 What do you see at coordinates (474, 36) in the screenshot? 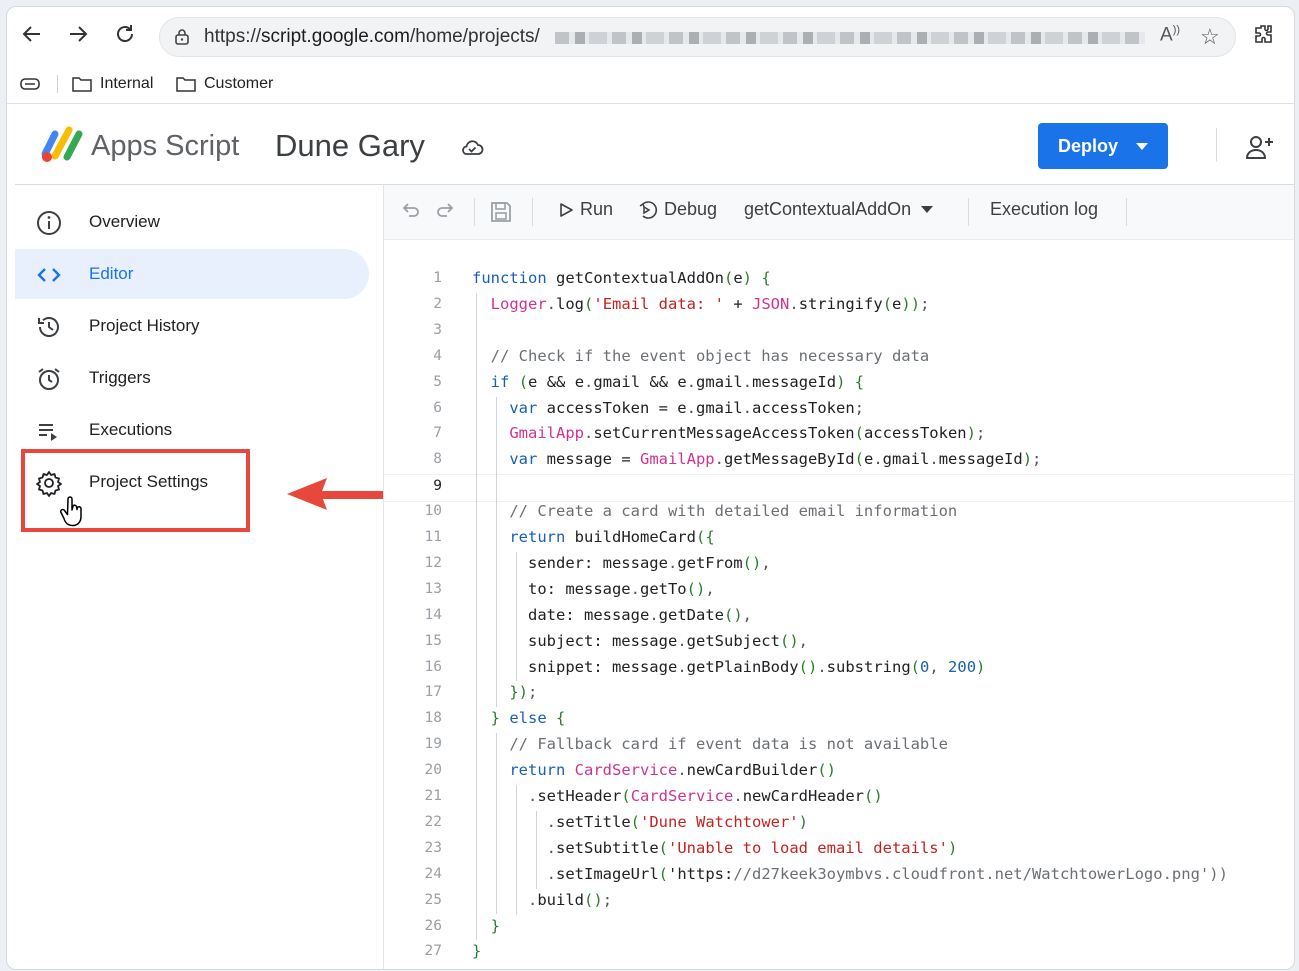
I see `url-path: /home/projects/` at bounding box center [474, 36].